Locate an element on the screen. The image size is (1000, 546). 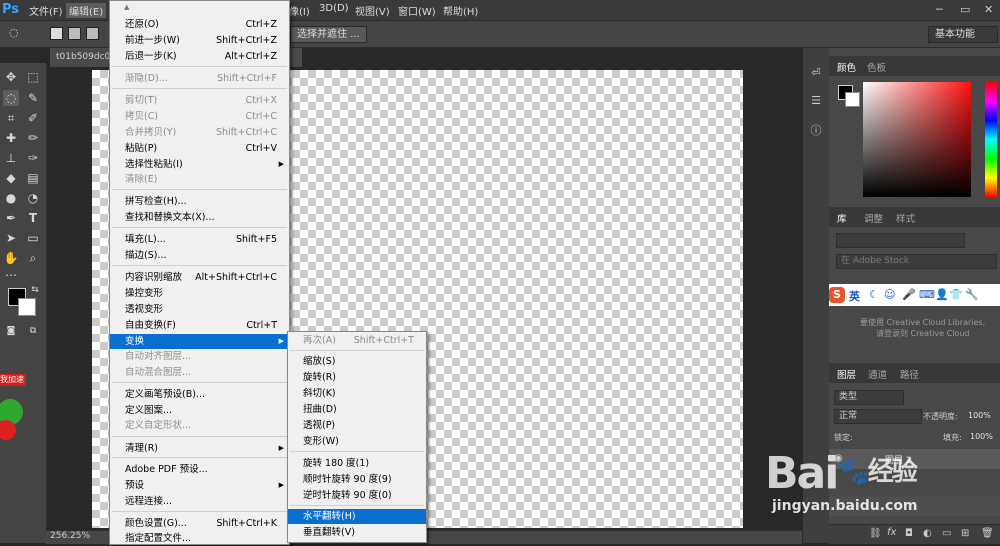
transform-menu-item: 扭曲(D) is located at coordinates (357, 409).